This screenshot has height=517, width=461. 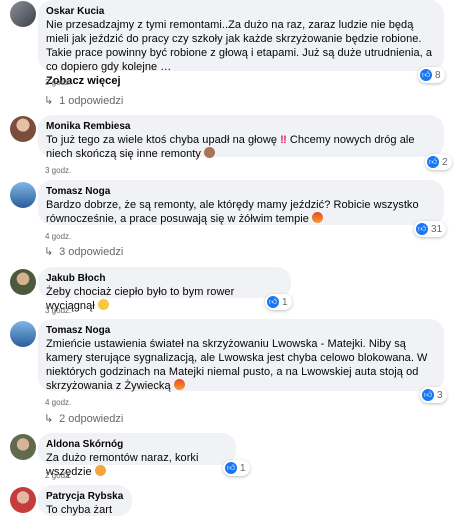 What do you see at coordinates (210, 152) in the screenshot?
I see `see-no-evil-monkey-icon` at bounding box center [210, 152].